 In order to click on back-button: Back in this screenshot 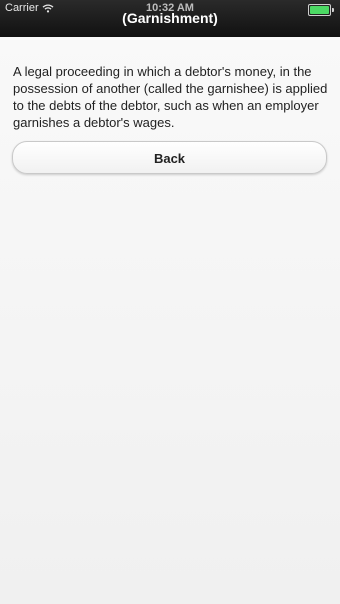, I will do `click(169, 157)`.